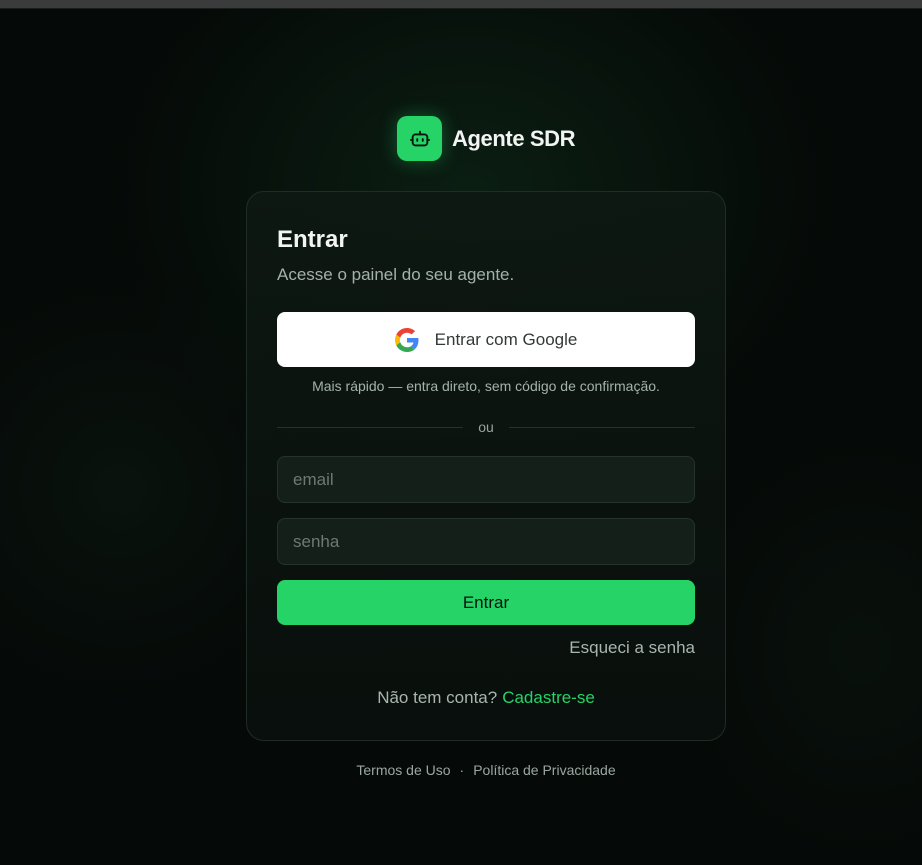 This screenshot has width=922, height=865. What do you see at coordinates (396, 274) in the screenshot?
I see `login-subtitle: Acesse o painel do seu agente.` at bounding box center [396, 274].